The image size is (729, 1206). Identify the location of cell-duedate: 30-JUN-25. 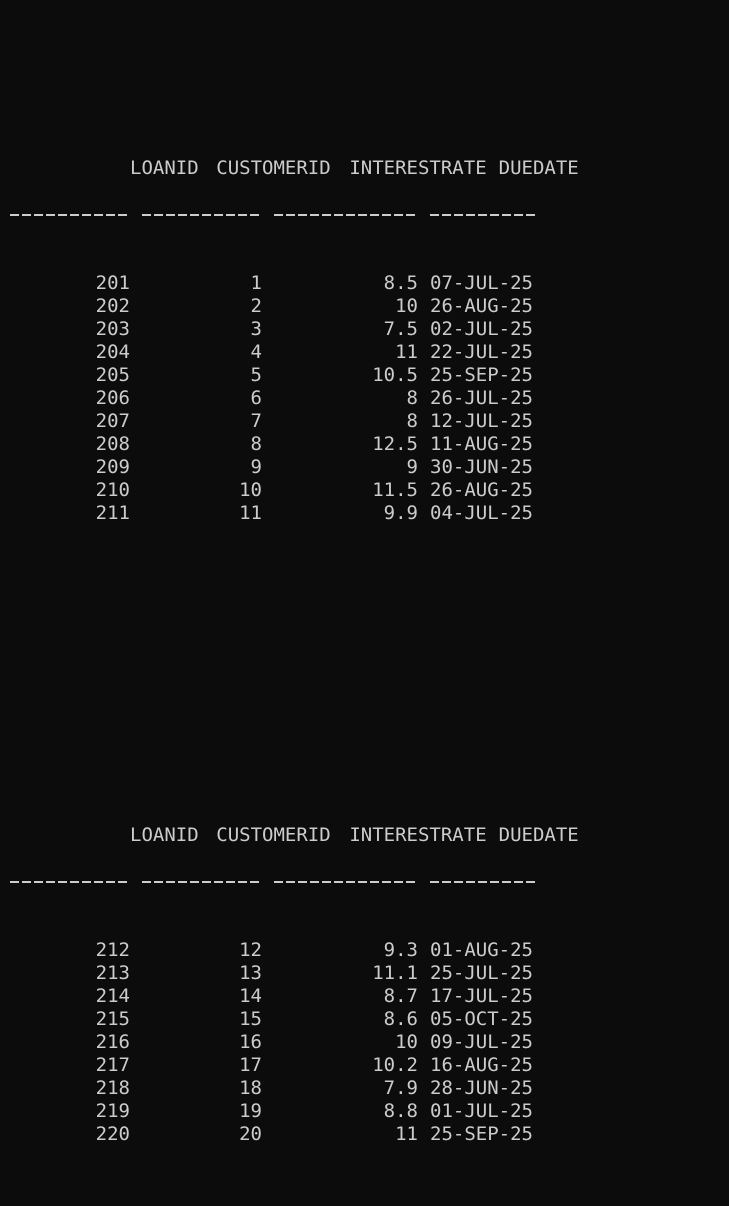
(481, 467).